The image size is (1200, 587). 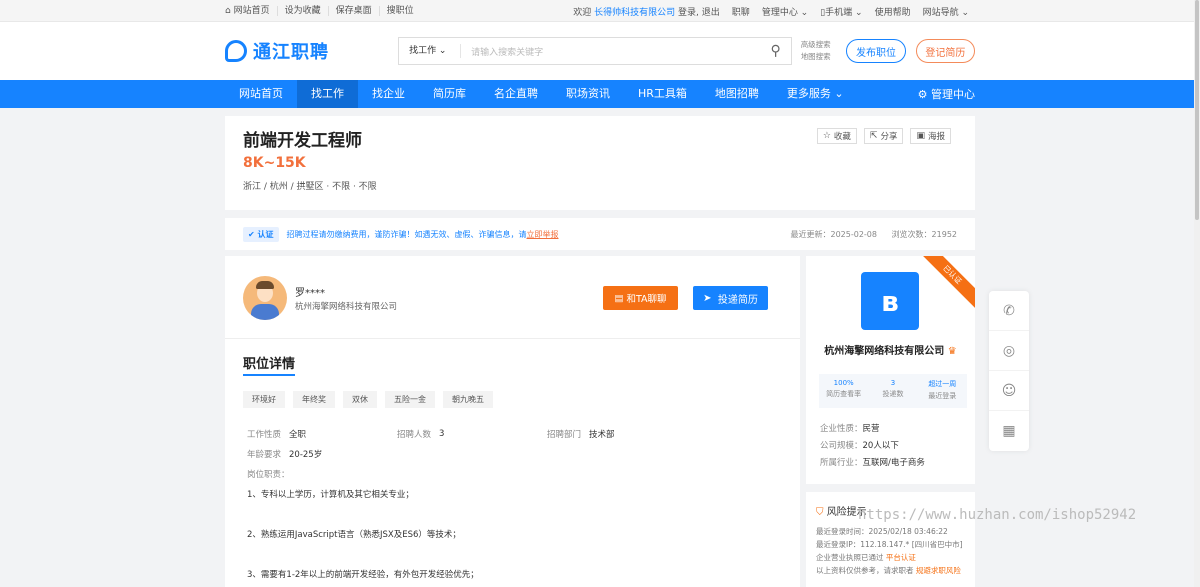 I want to click on page-scrollbar, so click(x=1197, y=293).